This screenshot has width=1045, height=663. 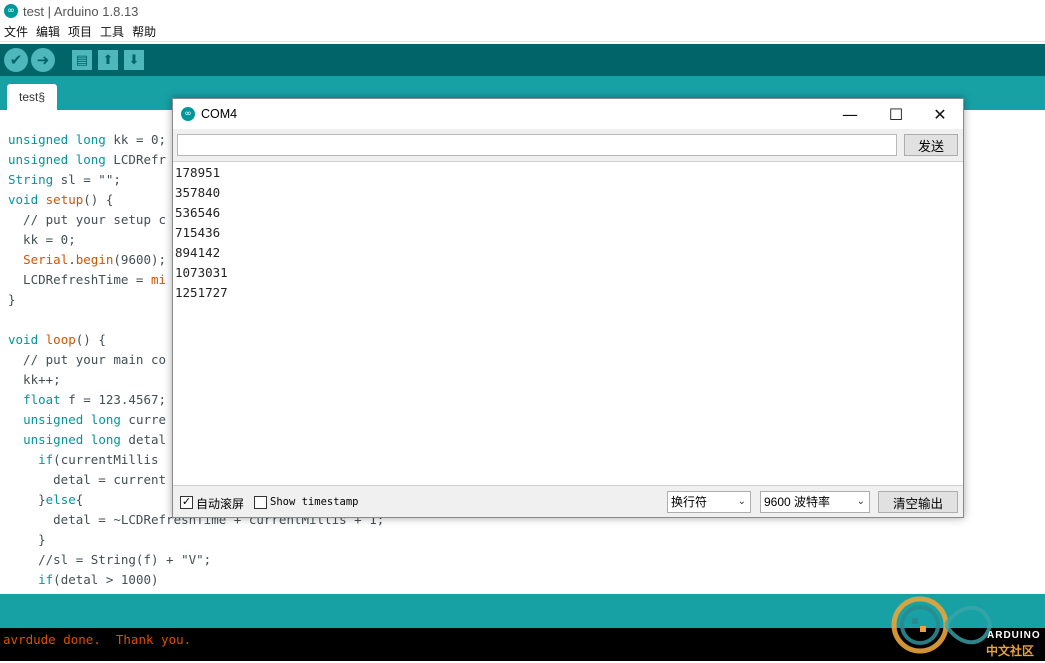 I want to click on verify-button: ✔, so click(x=16, y=60).